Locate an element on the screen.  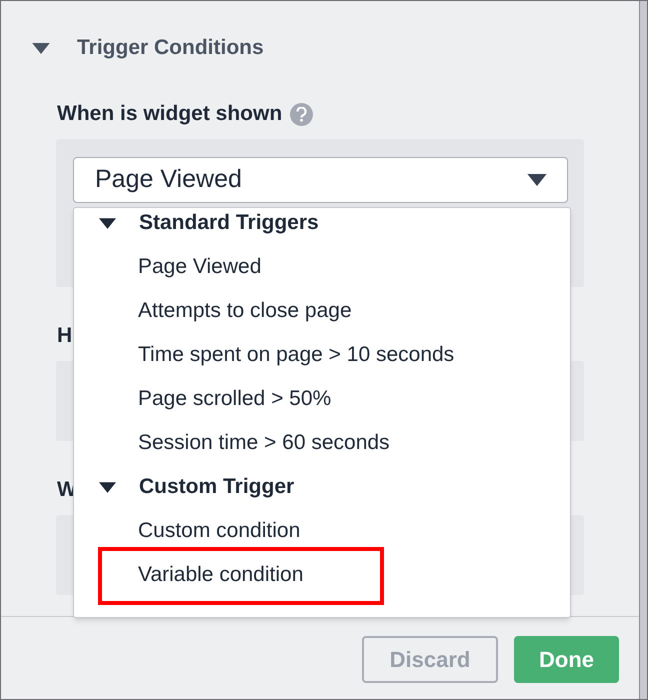
field-label: H is located at coordinates (64, 336).